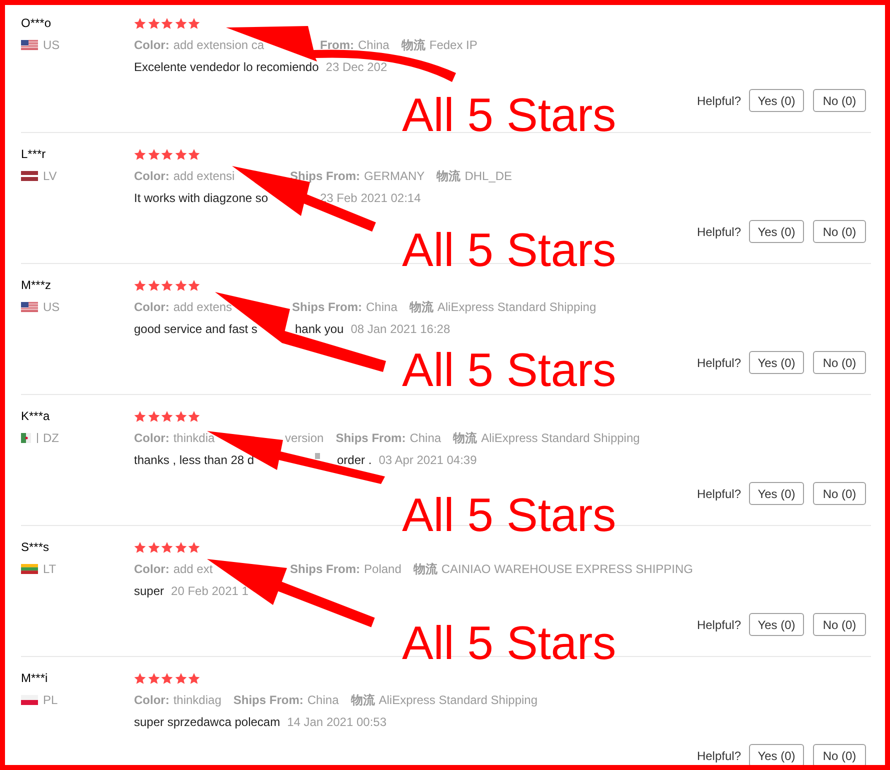  What do you see at coordinates (49, 569) in the screenshot?
I see `country-code: LT` at bounding box center [49, 569].